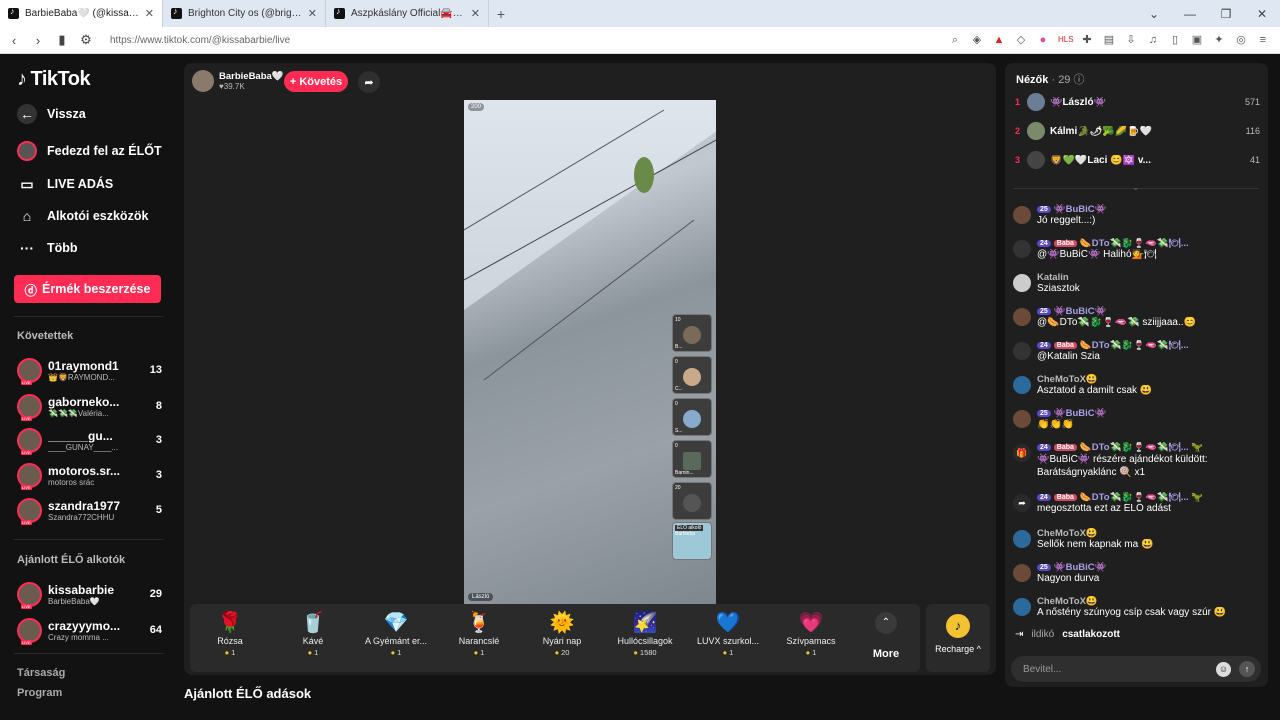  I want to click on gift-item: 💗 Szívpamacs 1, so click(811, 638).